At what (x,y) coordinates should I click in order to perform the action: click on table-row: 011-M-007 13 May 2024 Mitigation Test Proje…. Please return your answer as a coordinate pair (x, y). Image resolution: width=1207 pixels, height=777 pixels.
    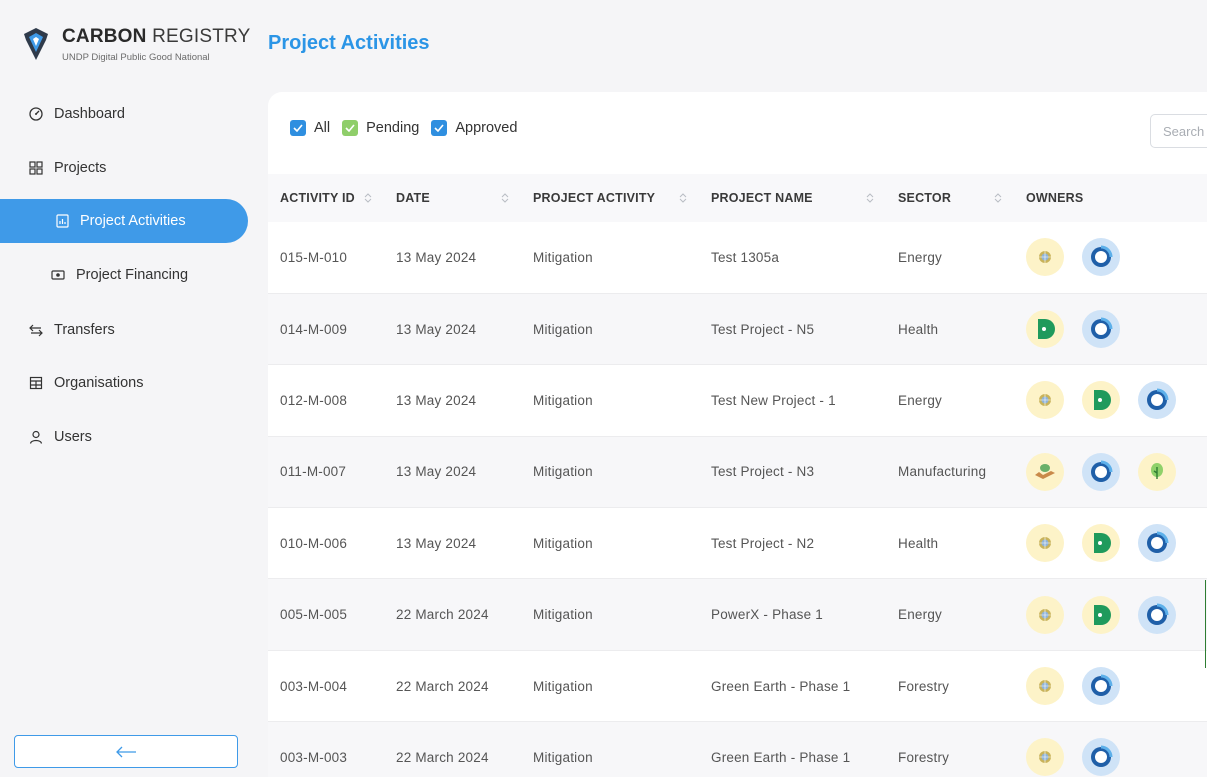
    Looking at the image, I should click on (737, 472).